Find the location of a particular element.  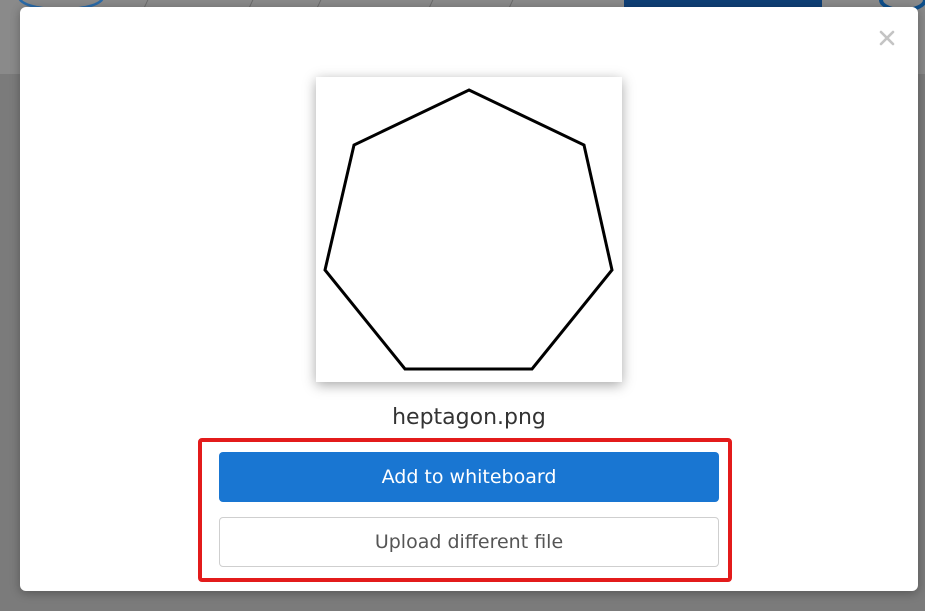

heptagon-shape is located at coordinates (468, 229).